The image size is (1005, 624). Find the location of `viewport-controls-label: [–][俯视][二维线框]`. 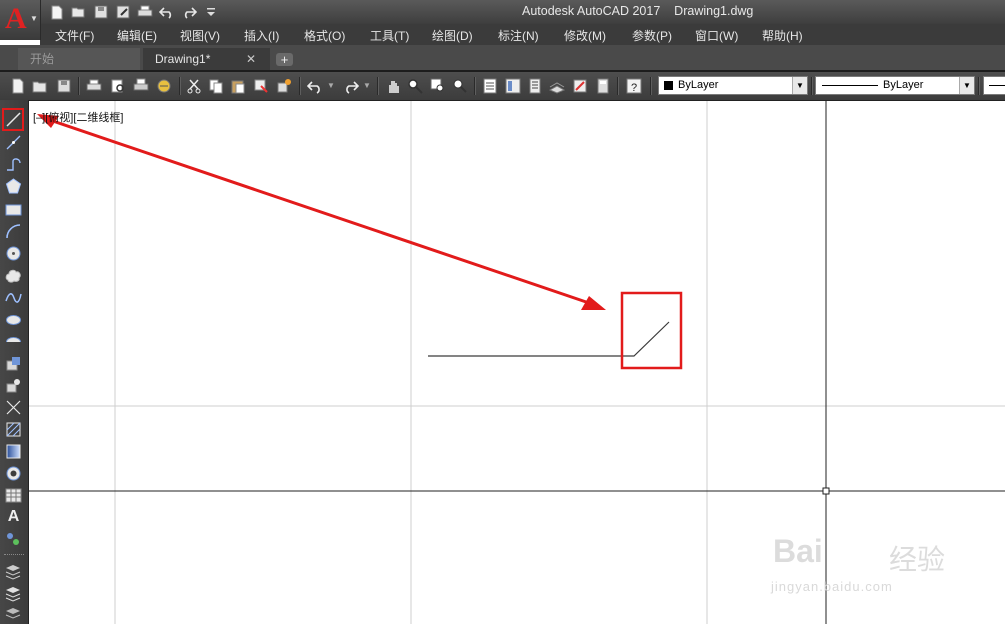

viewport-controls-label: [–][俯视][二维线框] is located at coordinates (78, 117).